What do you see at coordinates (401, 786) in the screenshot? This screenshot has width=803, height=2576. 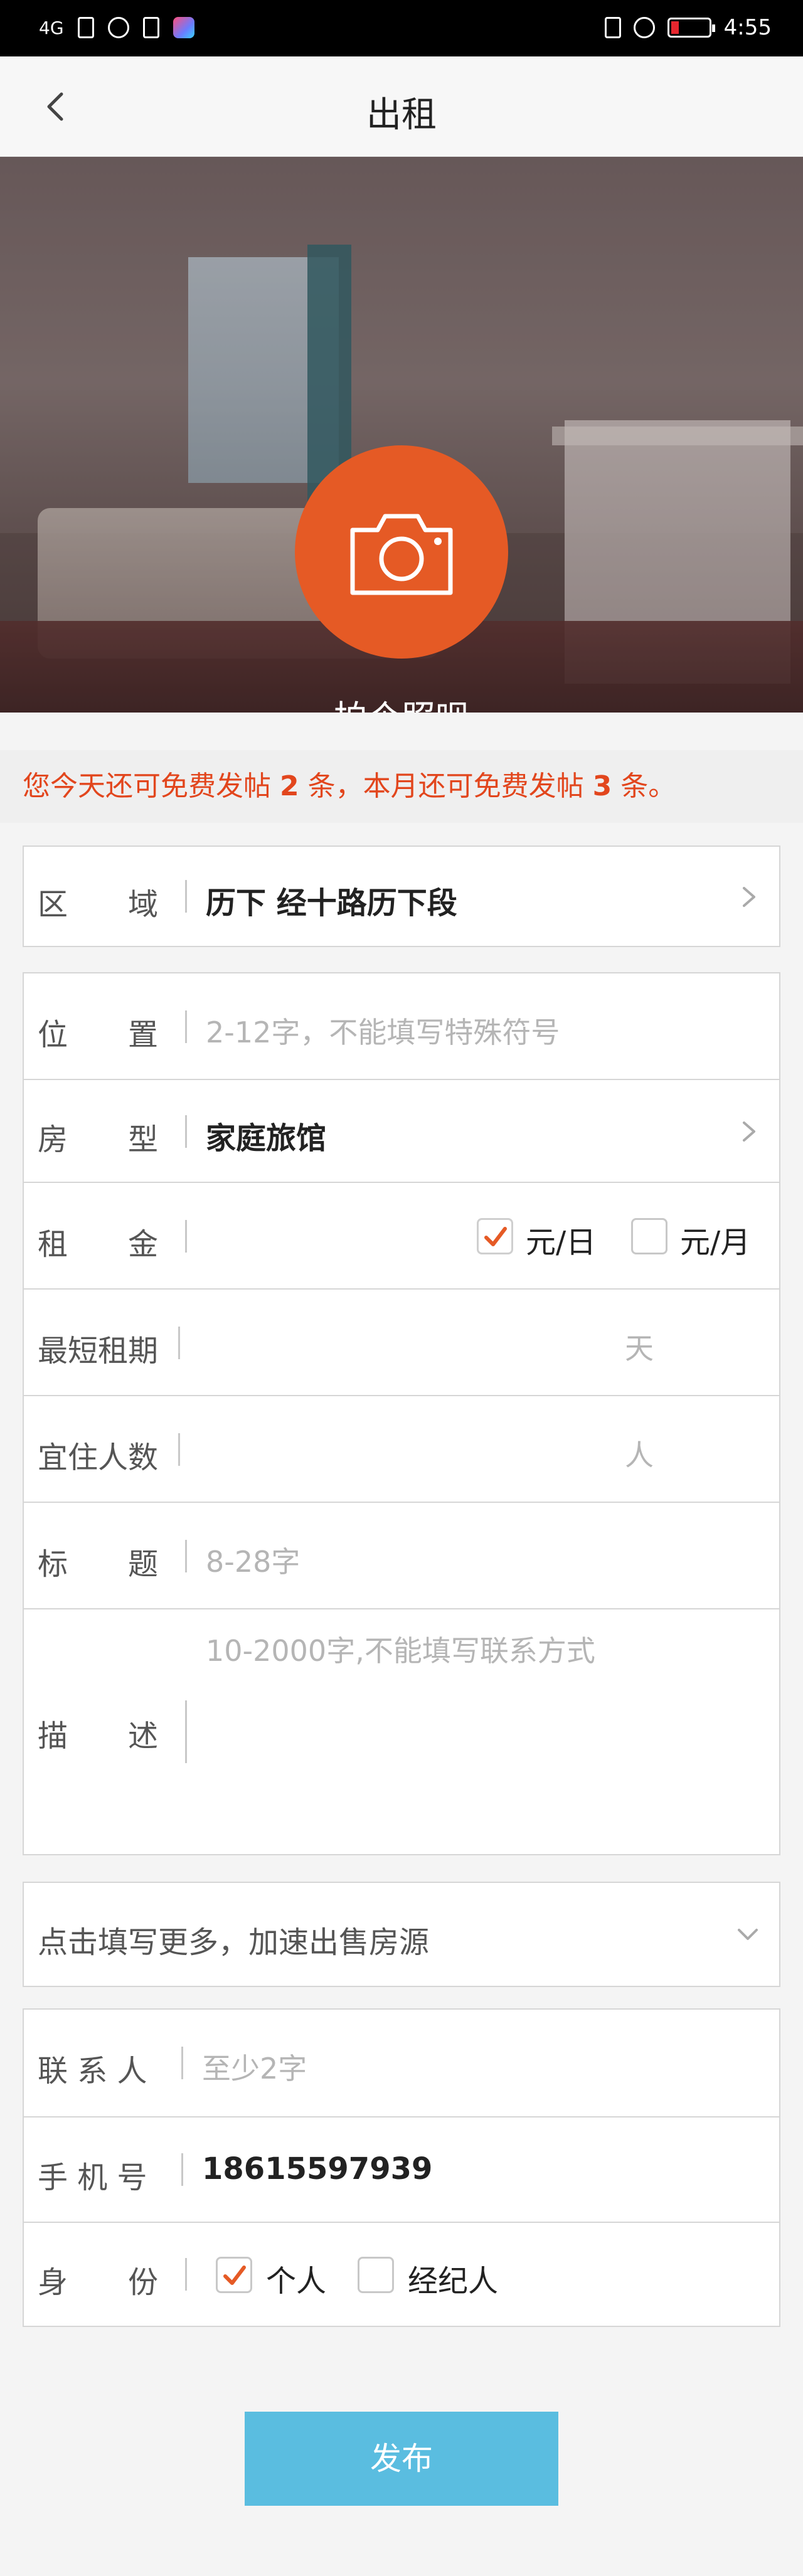 I see `posting-quota-notice: 您今天还可免费发帖 2 条，本月还可免费发帖 3 条。` at bounding box center [401, 786].